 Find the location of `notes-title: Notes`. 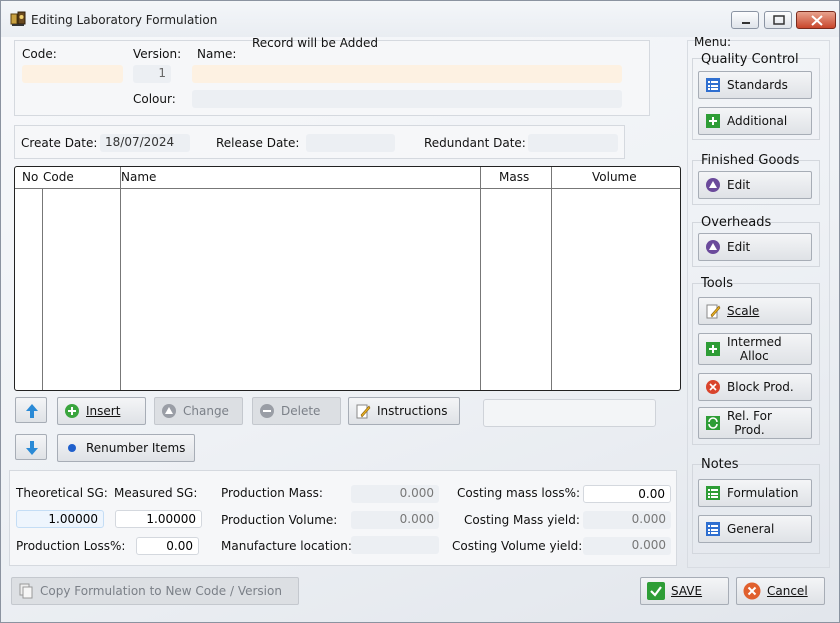

notes-title: Notes is located at coordinates (720, 464).